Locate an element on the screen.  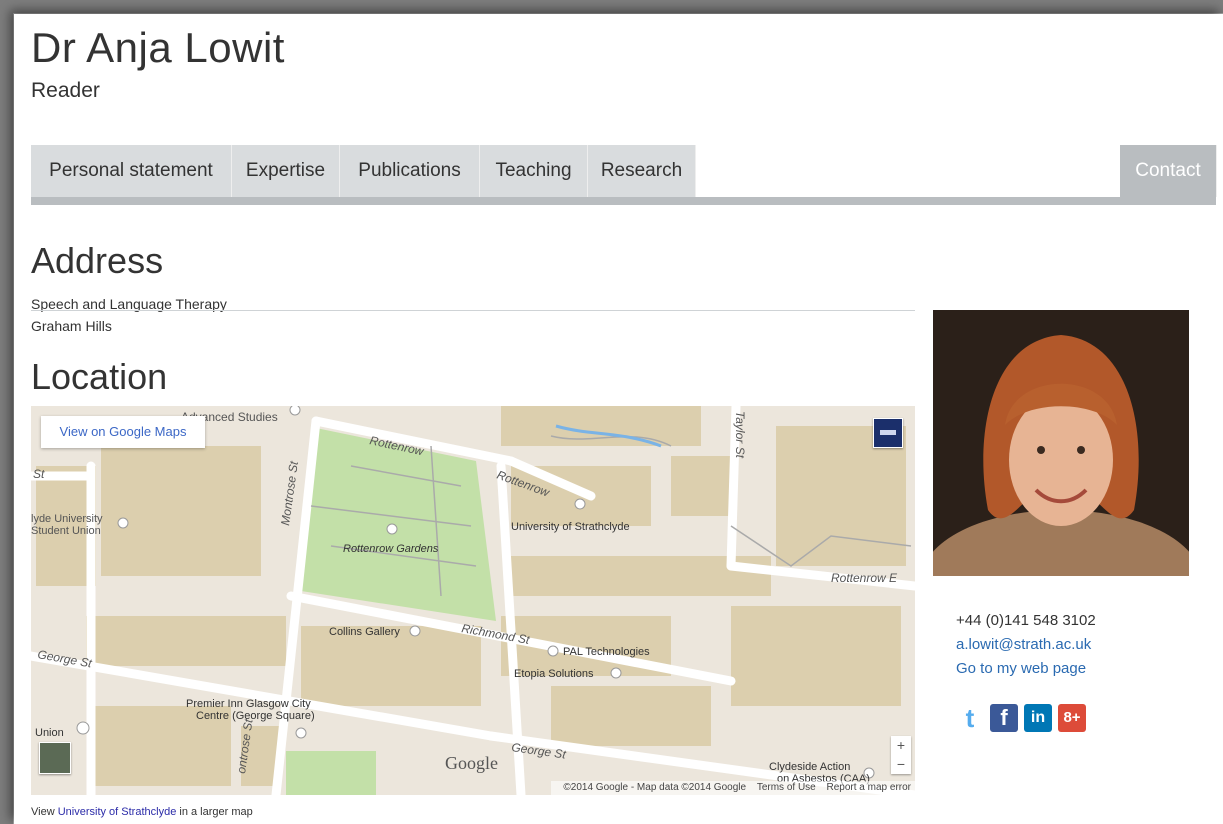
contact-phone: +44 (0)141 548 3102 is located at coordinates (1026, 620).